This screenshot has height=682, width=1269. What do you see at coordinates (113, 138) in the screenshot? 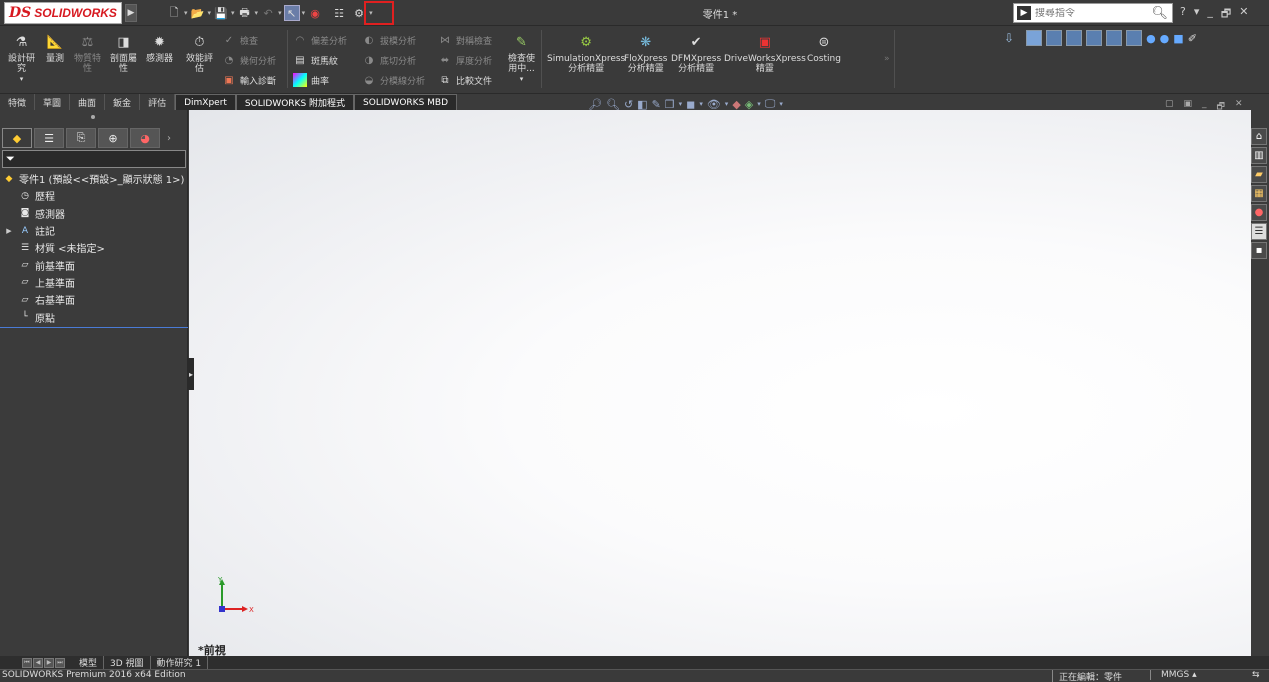
I see `dimxpertmanager-tab-icon: ⊕` at bounding box center [113, 138].